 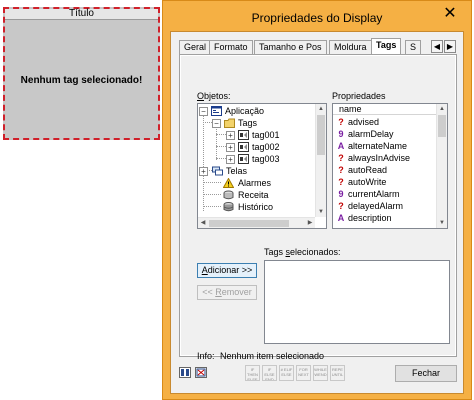 What do you see at coordinates (272, 356) in the screenshot?
I see `info-value: Nenhum item selecionado` at bounding box center [272, 356].